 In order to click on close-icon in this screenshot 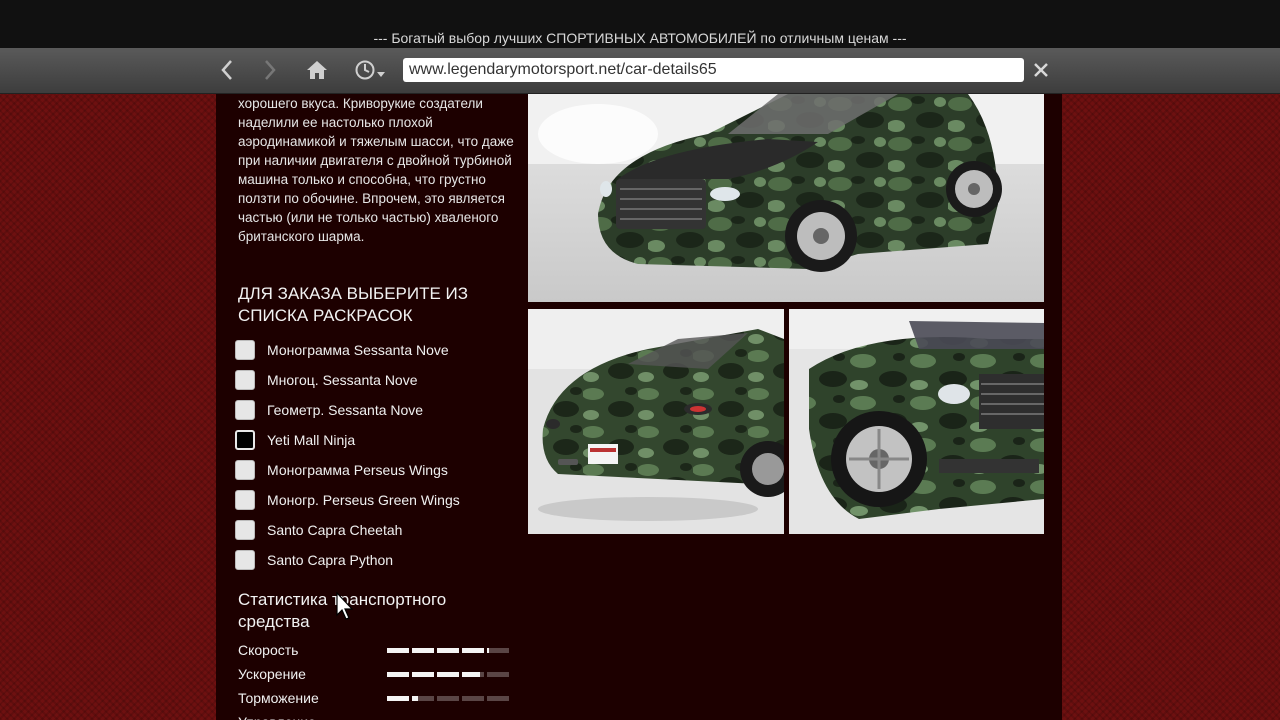, I will do `click(1041, 70)`.